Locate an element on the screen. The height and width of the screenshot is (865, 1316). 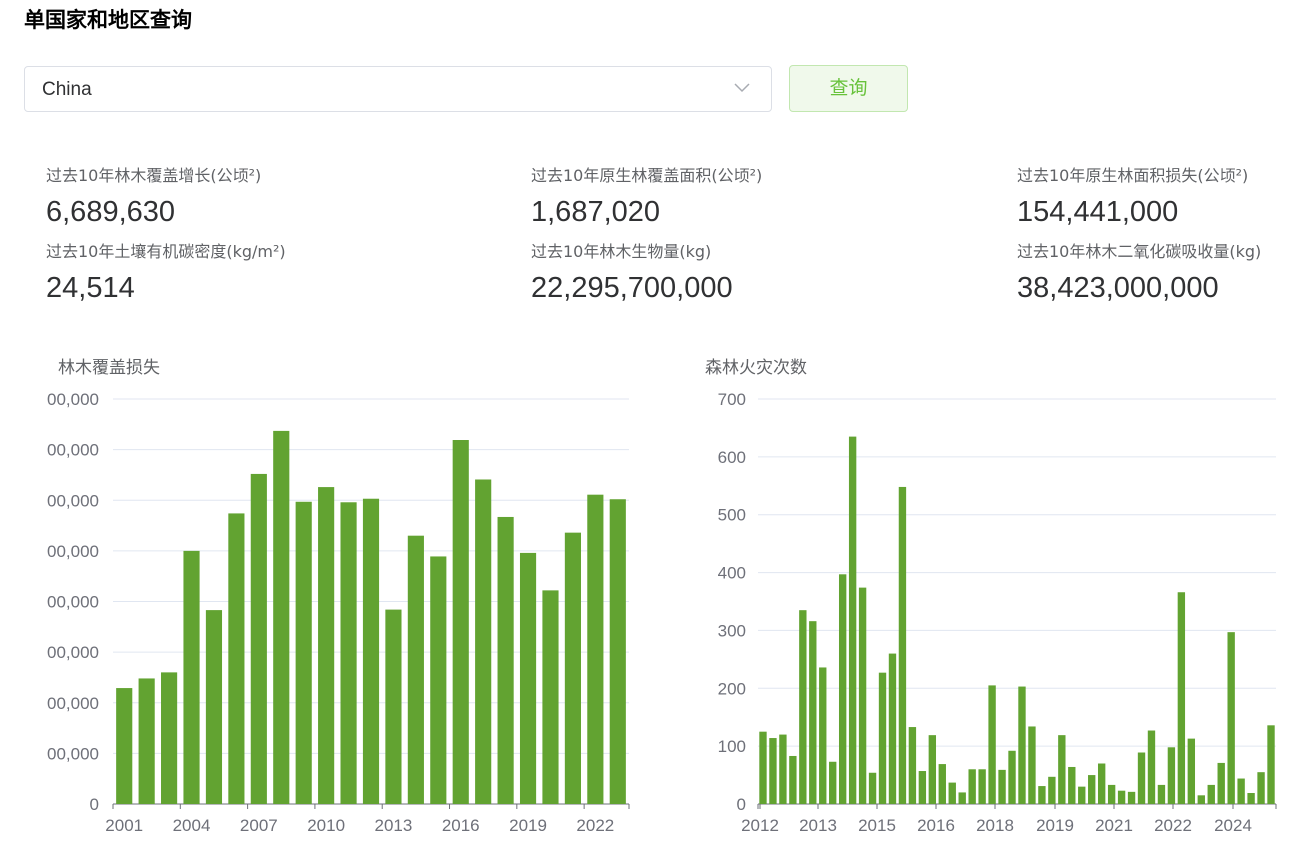
country-select-value: China is located at coordinates (67, 89).